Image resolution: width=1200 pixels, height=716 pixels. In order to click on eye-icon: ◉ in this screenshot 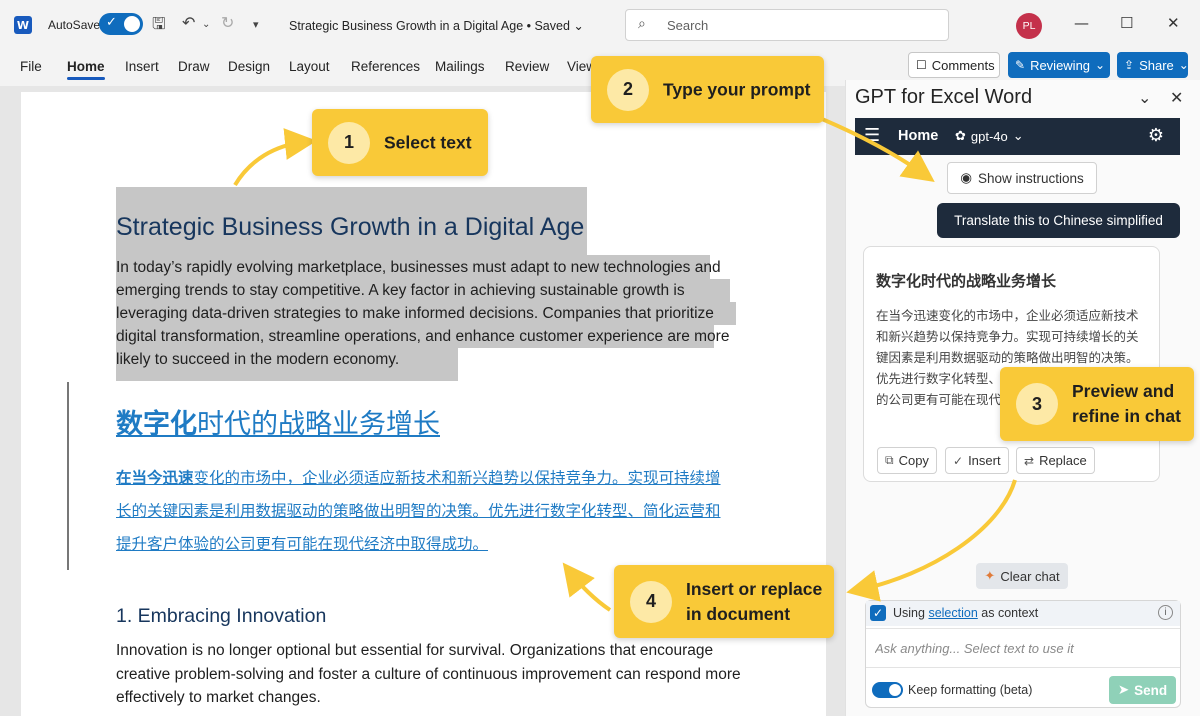, I will do `click(966, 178)`.